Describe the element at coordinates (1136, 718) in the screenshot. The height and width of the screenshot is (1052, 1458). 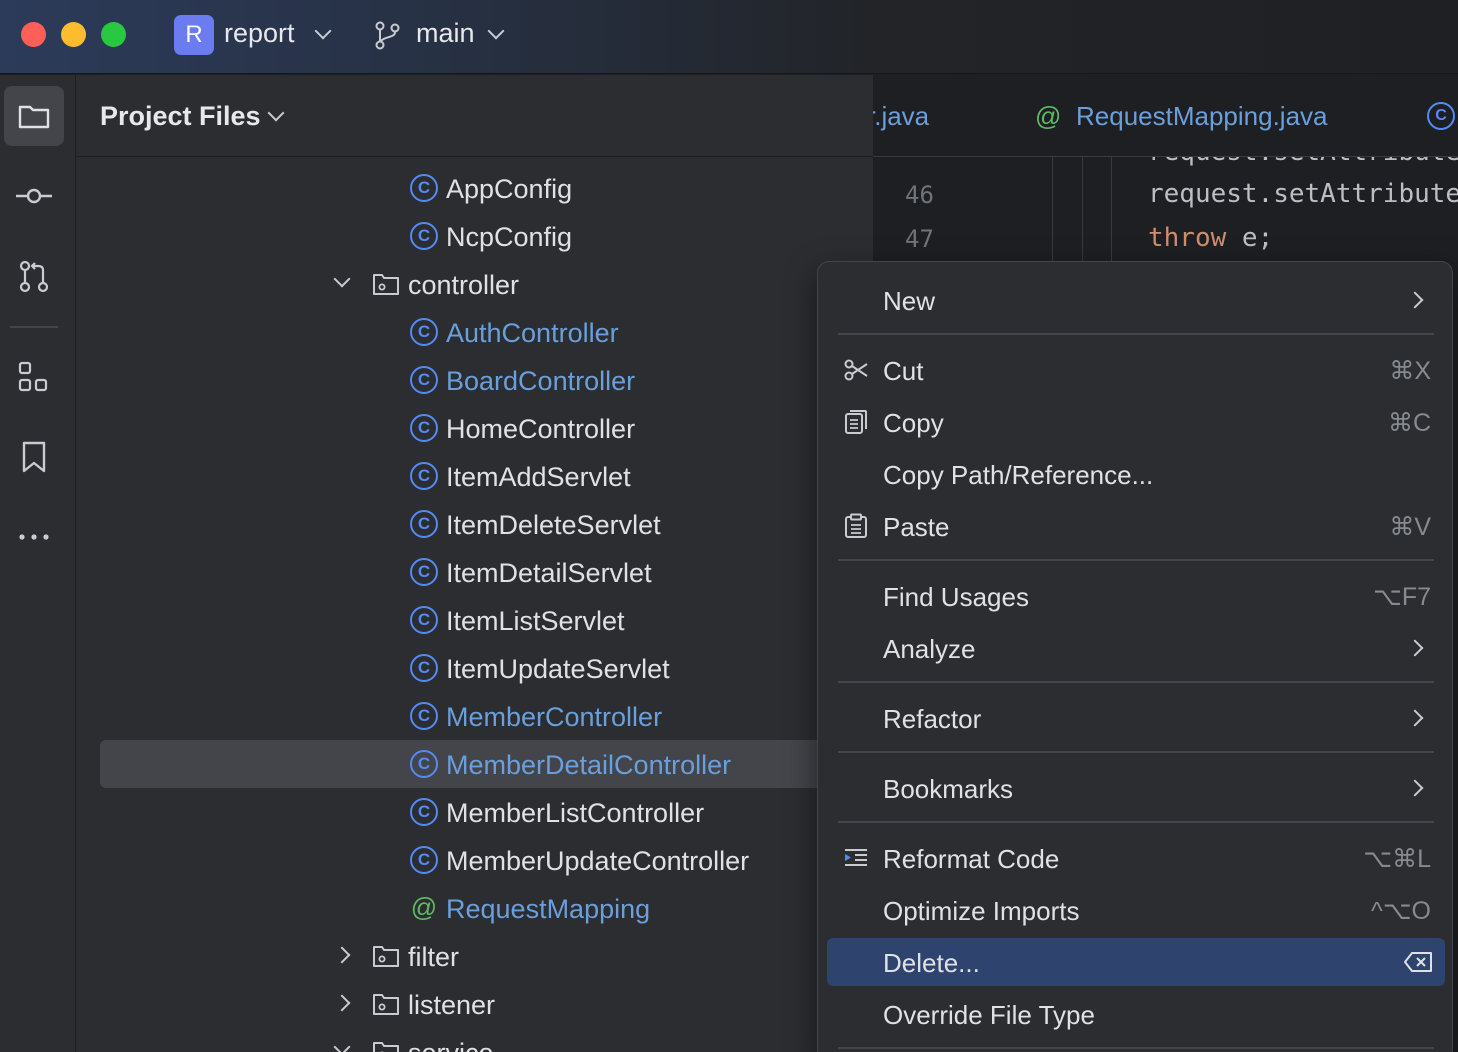
I see `menu-item-refactor: Refactor` at that location.